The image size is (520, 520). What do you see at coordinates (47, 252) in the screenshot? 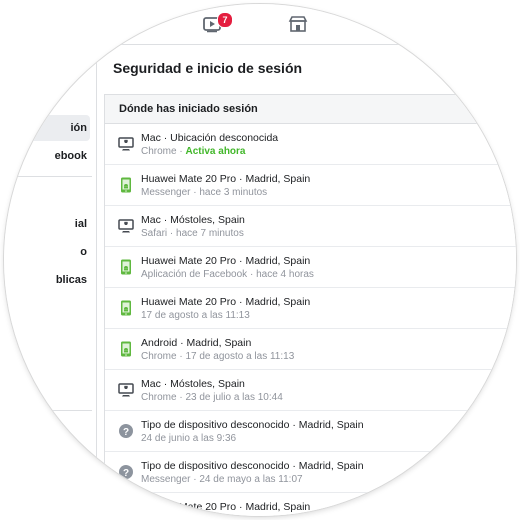
I see `sidebar-item-generic: o` at bounding box center [47, 252].